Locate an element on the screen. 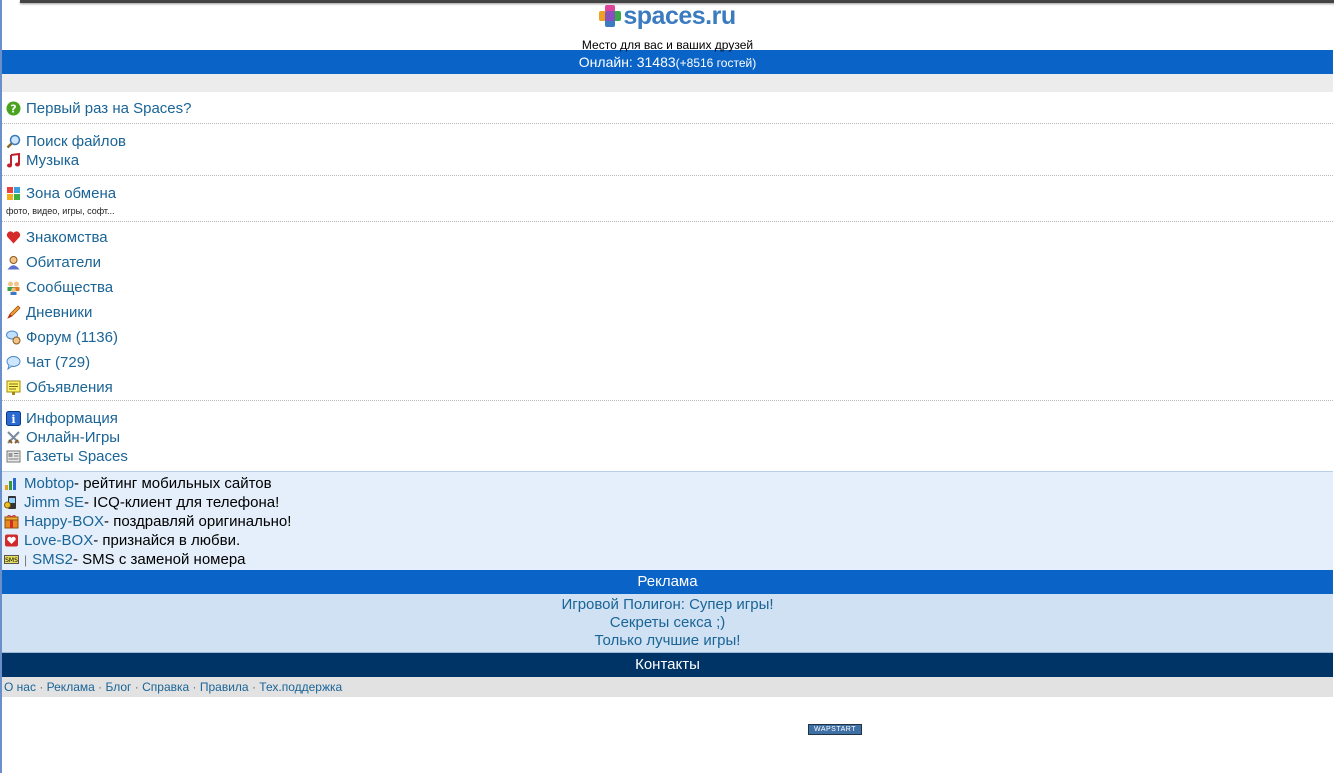  online-counter-bar: Онлайн: 31483(+8516 гостей) is located at coordinates (667, 62).